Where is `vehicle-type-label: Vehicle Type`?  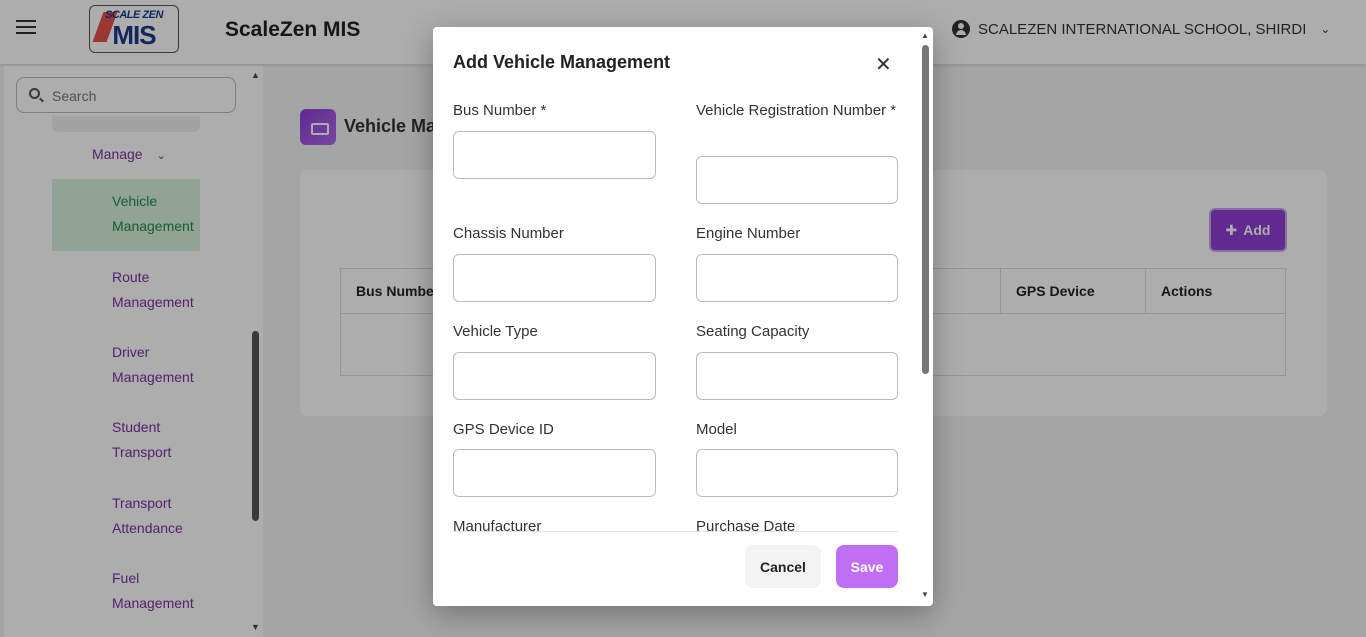 vehicle-type-label: Vehicle Type is located at coordinates (495, 331).